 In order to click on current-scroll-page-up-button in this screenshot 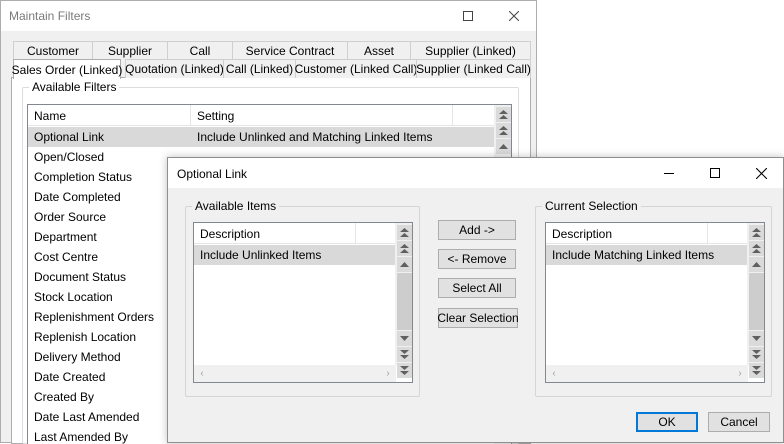, I will do `click(756, 248)`.